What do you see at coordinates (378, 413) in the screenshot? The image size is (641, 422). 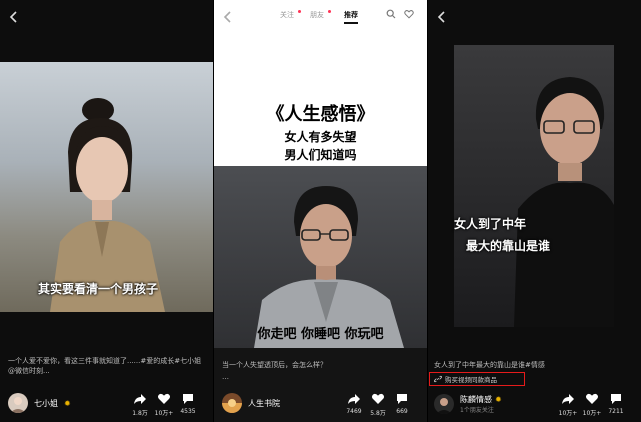 I see `like-count: 5.8万` at bounding box center [378, 413].